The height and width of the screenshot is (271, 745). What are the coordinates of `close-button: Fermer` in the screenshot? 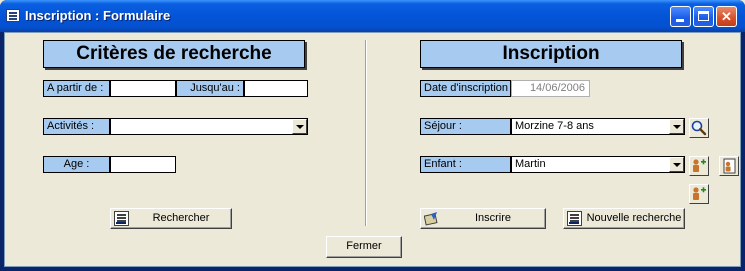 It's located at (364, 247).